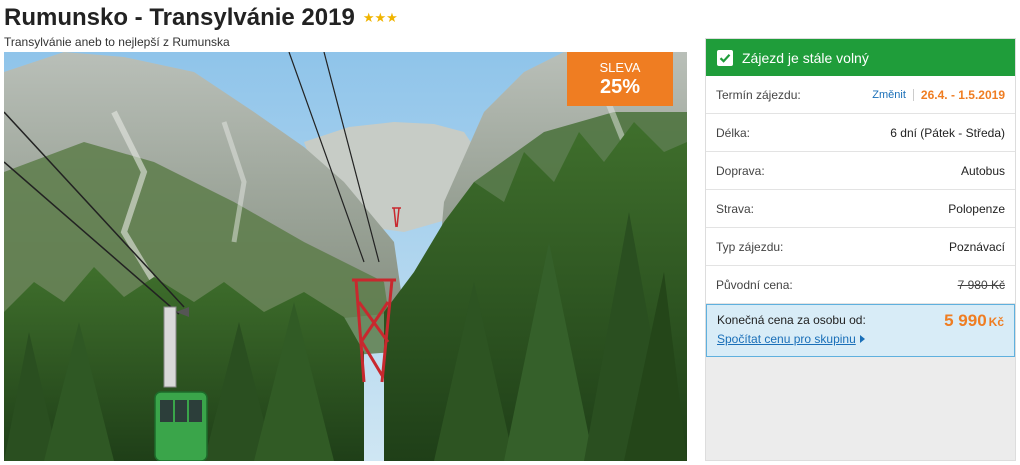 The width and height of the screenshot is (1020, 465). Describe the element at coordinates (758, 94) in the screenshot. I see `term-label: Termín zájezdu:` at that location.